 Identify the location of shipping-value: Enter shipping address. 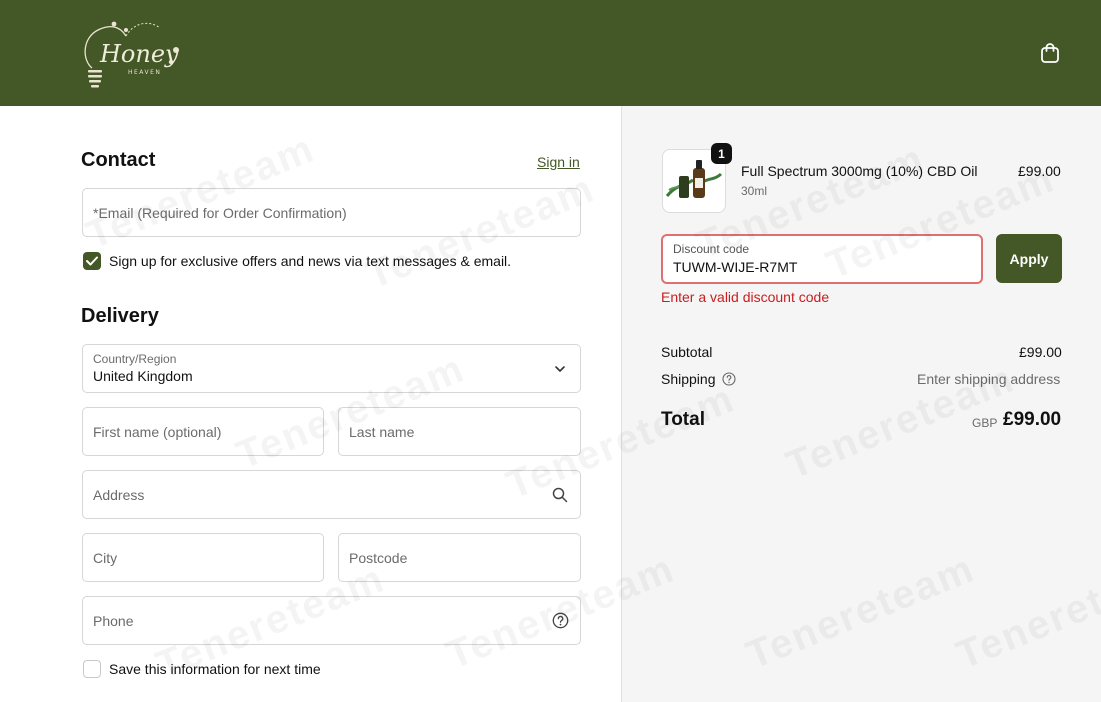
(989, 379).